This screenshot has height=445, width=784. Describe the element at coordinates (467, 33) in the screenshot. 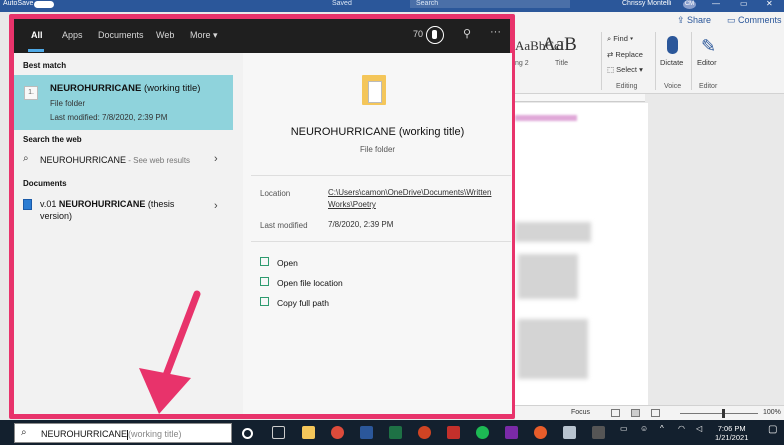

I see `feedback-icon: ⚲` at that location.